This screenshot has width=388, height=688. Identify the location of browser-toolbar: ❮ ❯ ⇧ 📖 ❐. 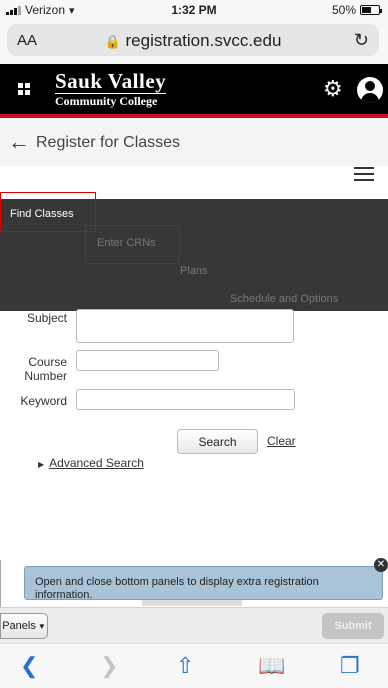
(194, 665).